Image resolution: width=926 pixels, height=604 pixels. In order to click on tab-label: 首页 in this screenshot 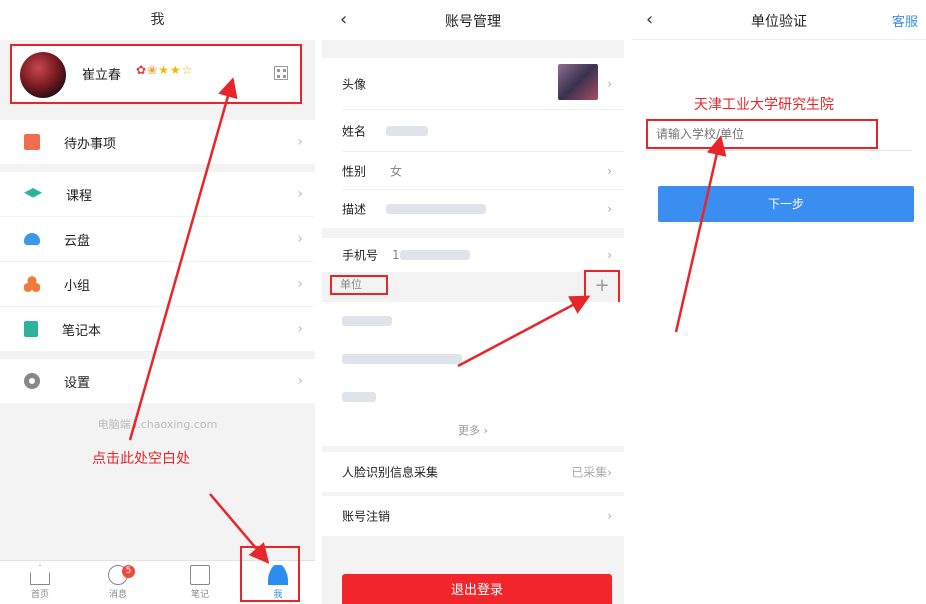, I will do `click(39, 595)`.